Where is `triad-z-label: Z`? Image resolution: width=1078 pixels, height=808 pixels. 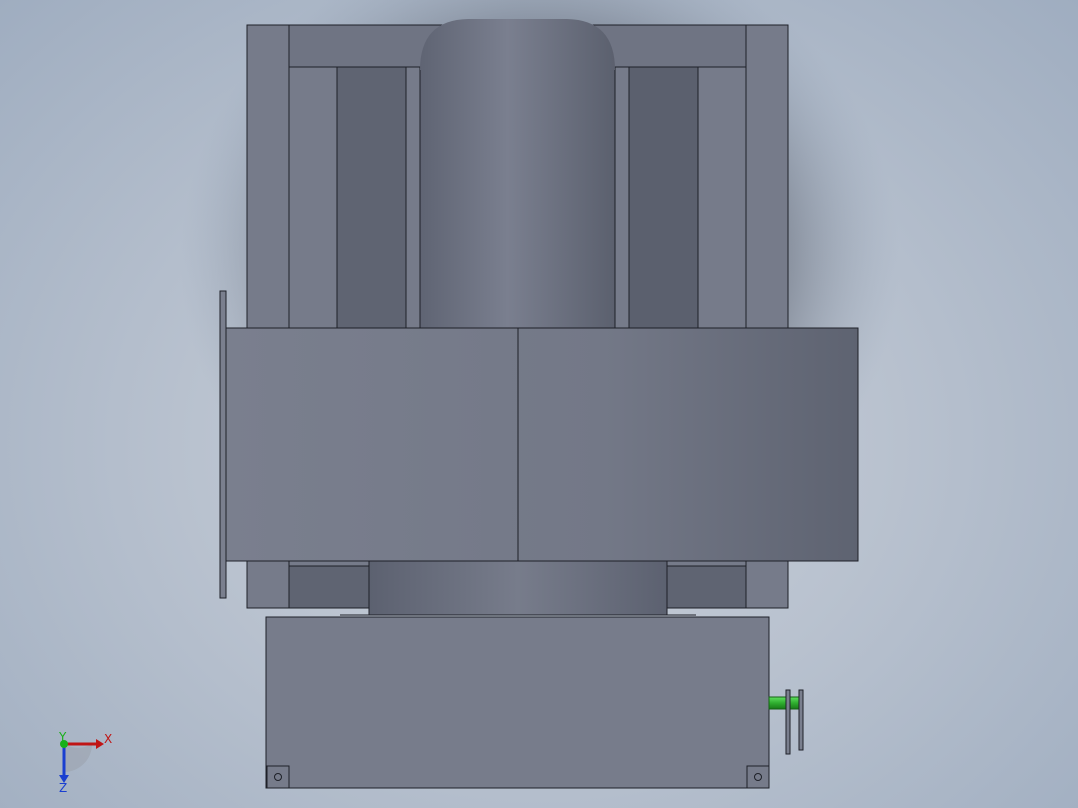
triad-z-label: Z is located at coordinates (63, 788).